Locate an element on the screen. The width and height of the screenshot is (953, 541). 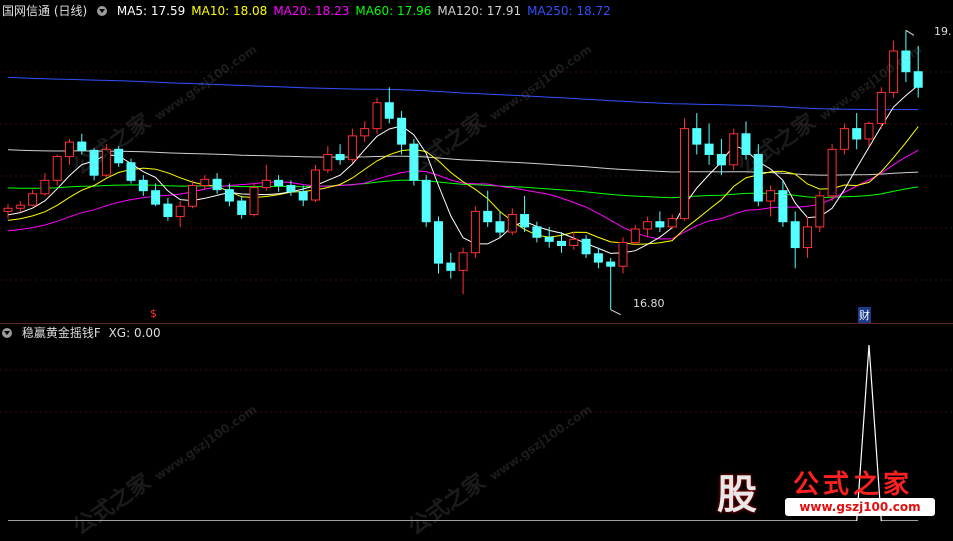
site-logo: 股 公式之家 www.gszj100.com is located at coordinates (829, 489).